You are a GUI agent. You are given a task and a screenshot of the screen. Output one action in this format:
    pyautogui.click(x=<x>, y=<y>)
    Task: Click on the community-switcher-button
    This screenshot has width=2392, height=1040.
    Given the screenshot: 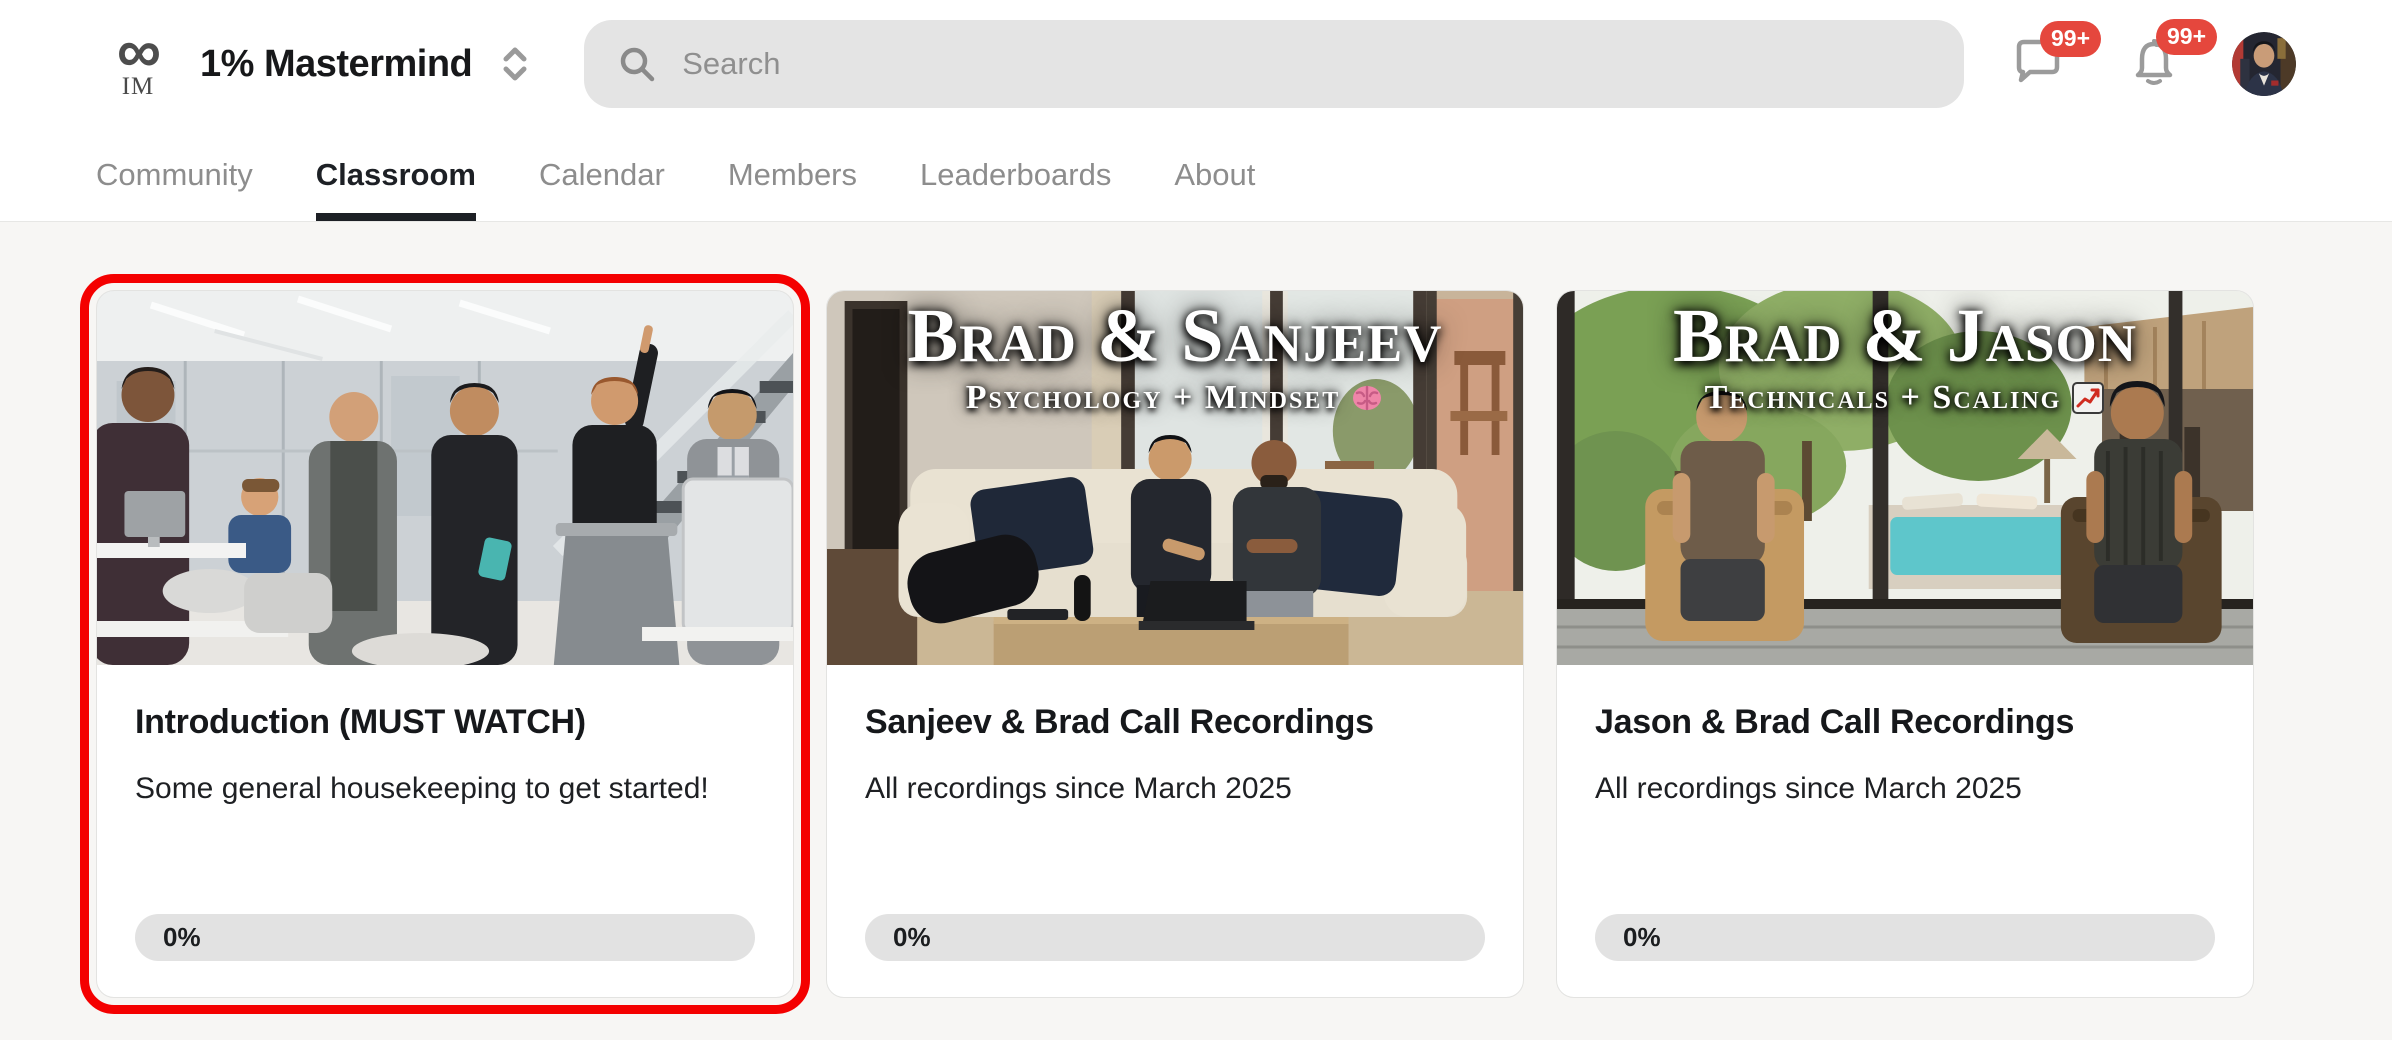 What is the action you would take?
    pyautogui.click(x=515, y=64)
    